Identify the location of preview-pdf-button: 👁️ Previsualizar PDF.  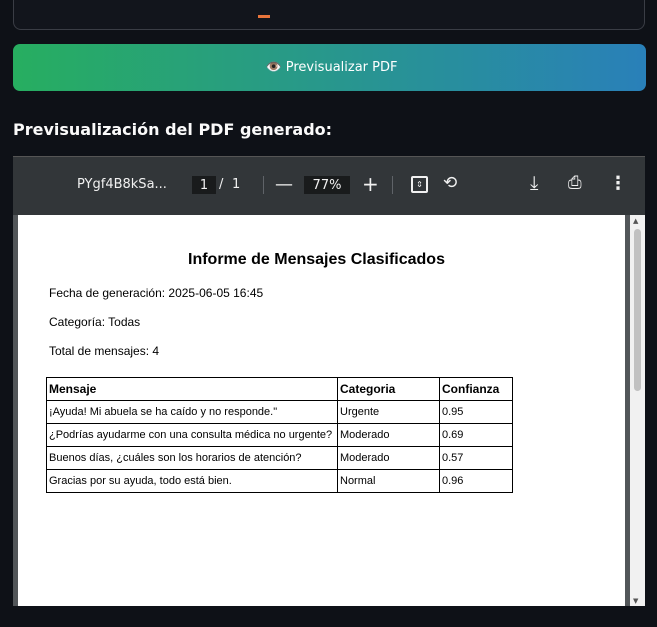
(329, 67).